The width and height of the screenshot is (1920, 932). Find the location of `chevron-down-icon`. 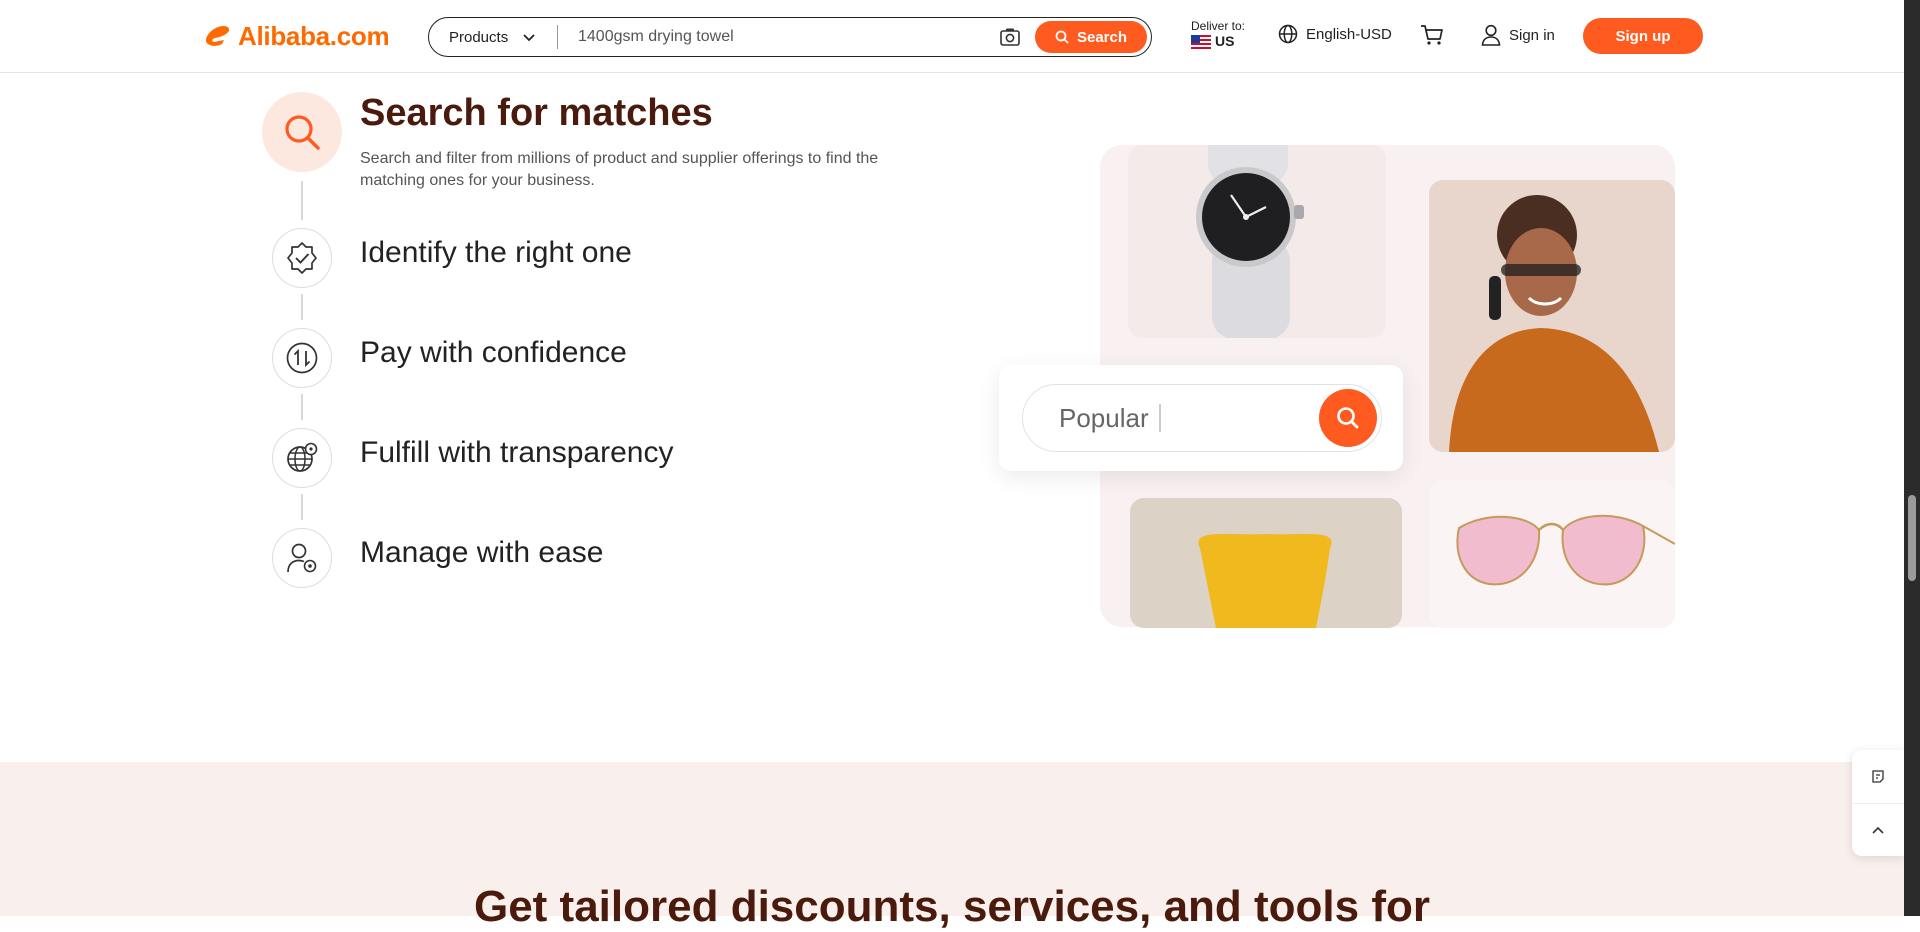

chevron-down-icon is located at coordinates (529, 38).